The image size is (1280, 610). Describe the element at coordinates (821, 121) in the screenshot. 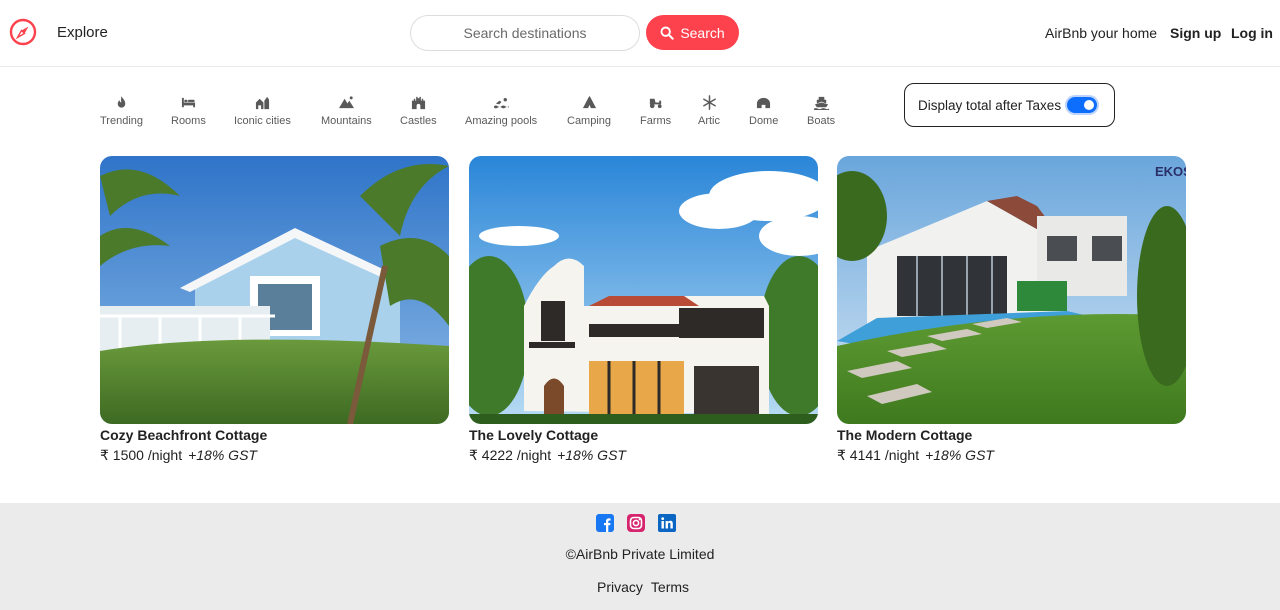

I see `filter-label: Boats` at that location.